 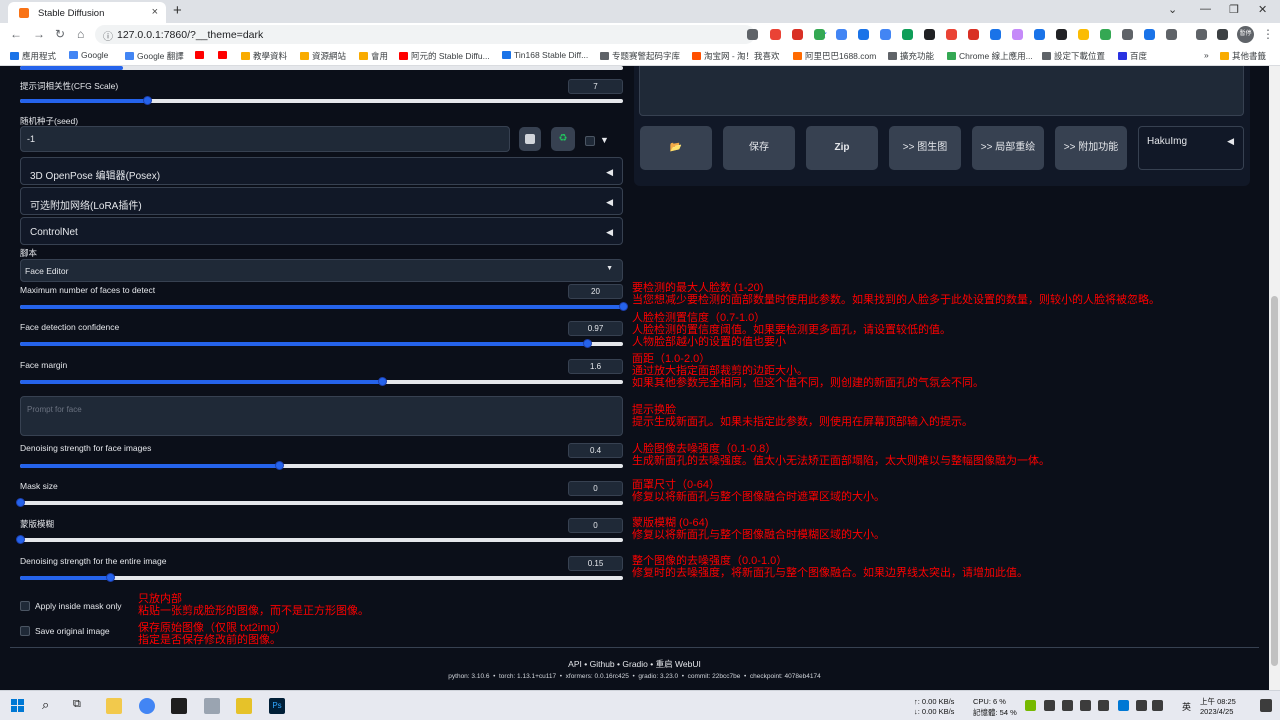 I want to click on bookmark-item: 阿里巴巴1688.com, so click(x=834, y=56).